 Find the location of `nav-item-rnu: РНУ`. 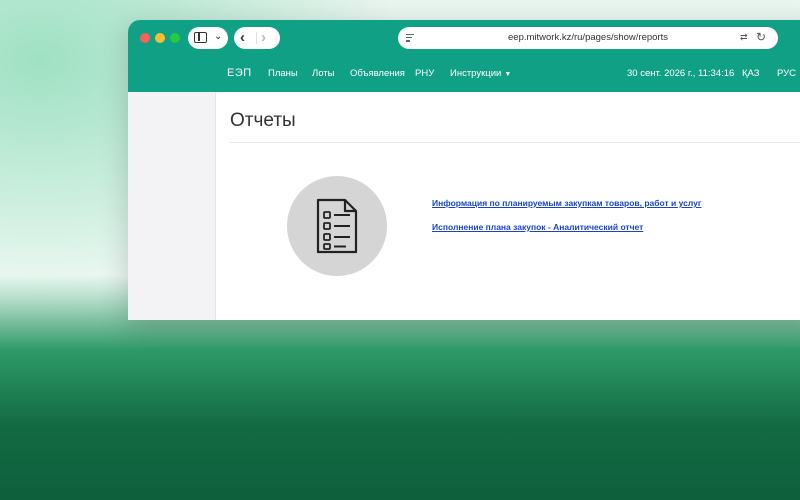

nav-item-rnu: РНУ is located at coordinates (424, 73).